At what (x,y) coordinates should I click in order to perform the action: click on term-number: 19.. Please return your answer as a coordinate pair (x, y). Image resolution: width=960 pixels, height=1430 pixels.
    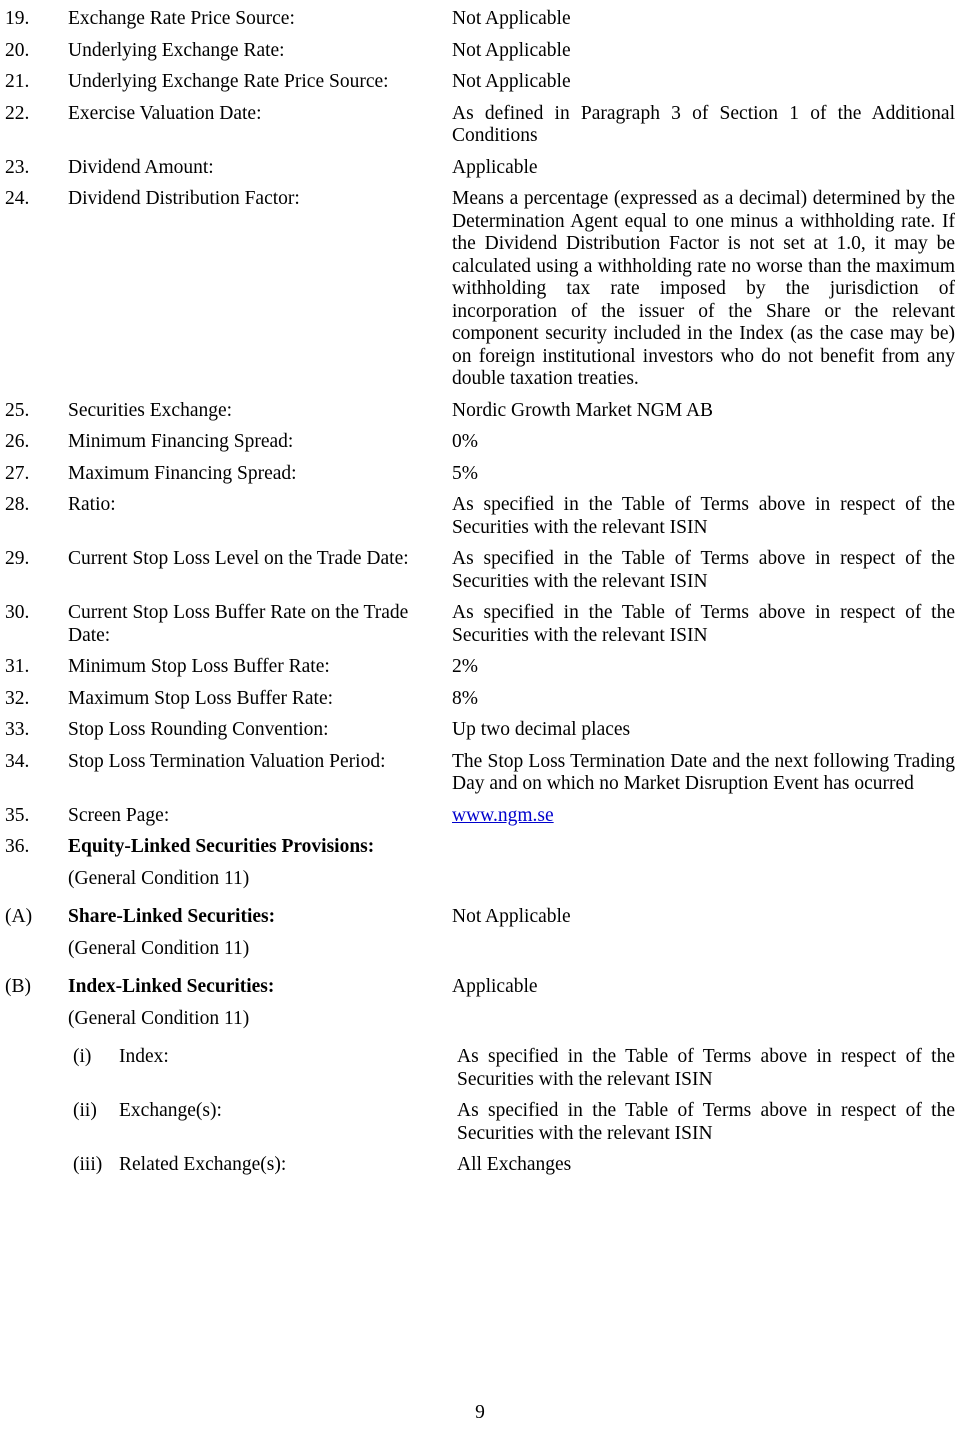
    Looking at the image, I should click on (17, 18).